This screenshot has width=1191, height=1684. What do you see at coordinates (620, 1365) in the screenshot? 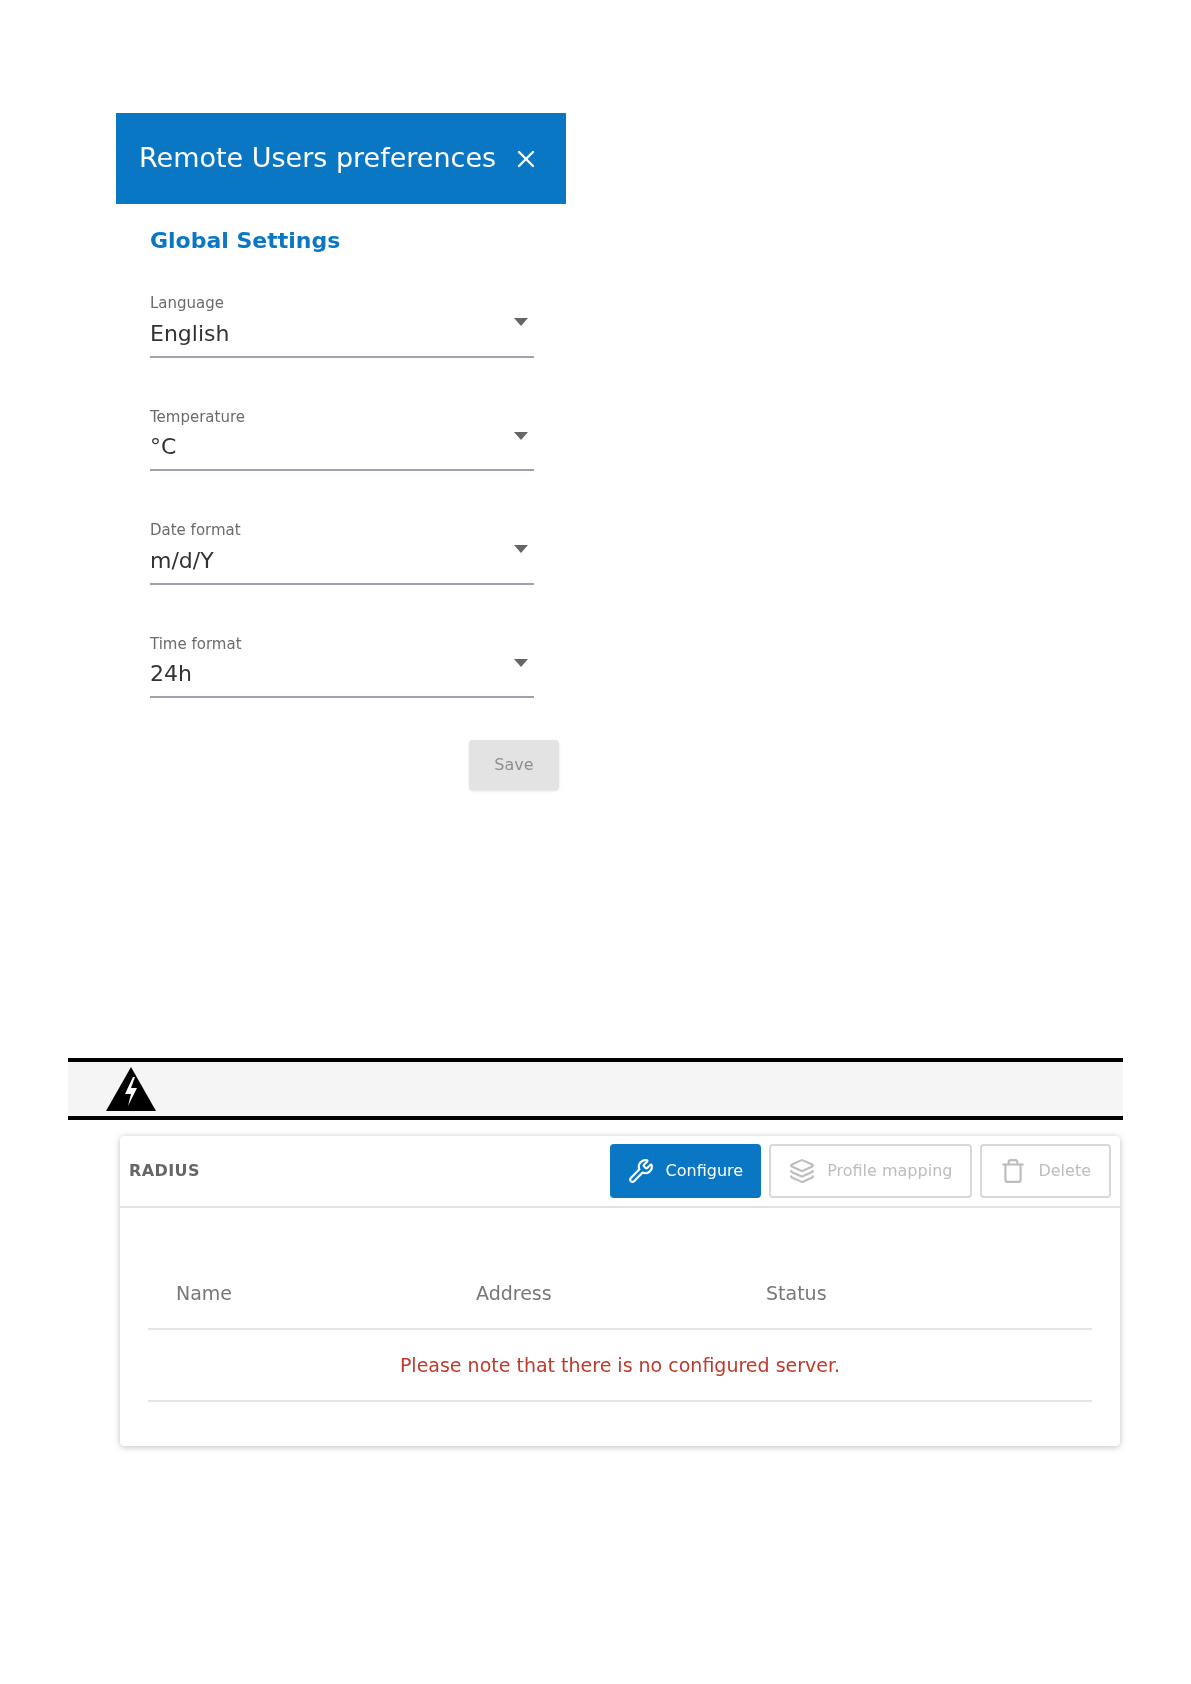
I see `empty-message: Please note that there is no configured server.` at bounding box center [620, 1365].